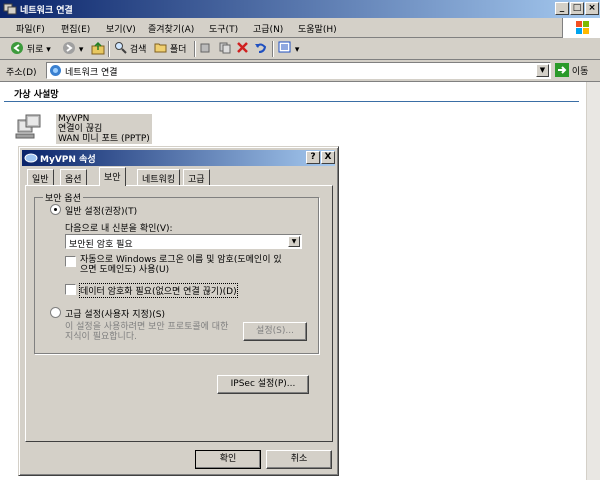  I want to click on cancel-button: 취소, so click(299, 459).